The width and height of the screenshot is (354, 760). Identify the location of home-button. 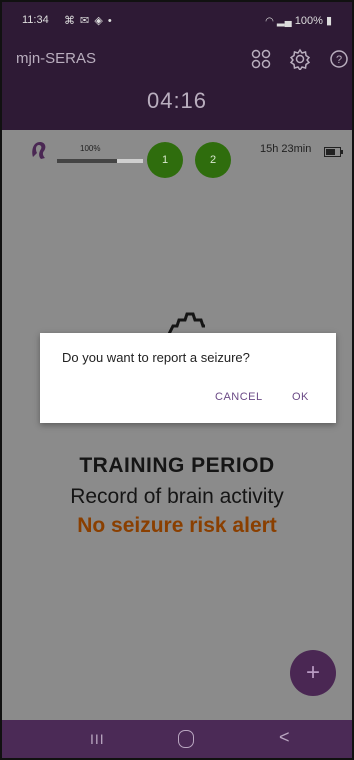
(186, 739).